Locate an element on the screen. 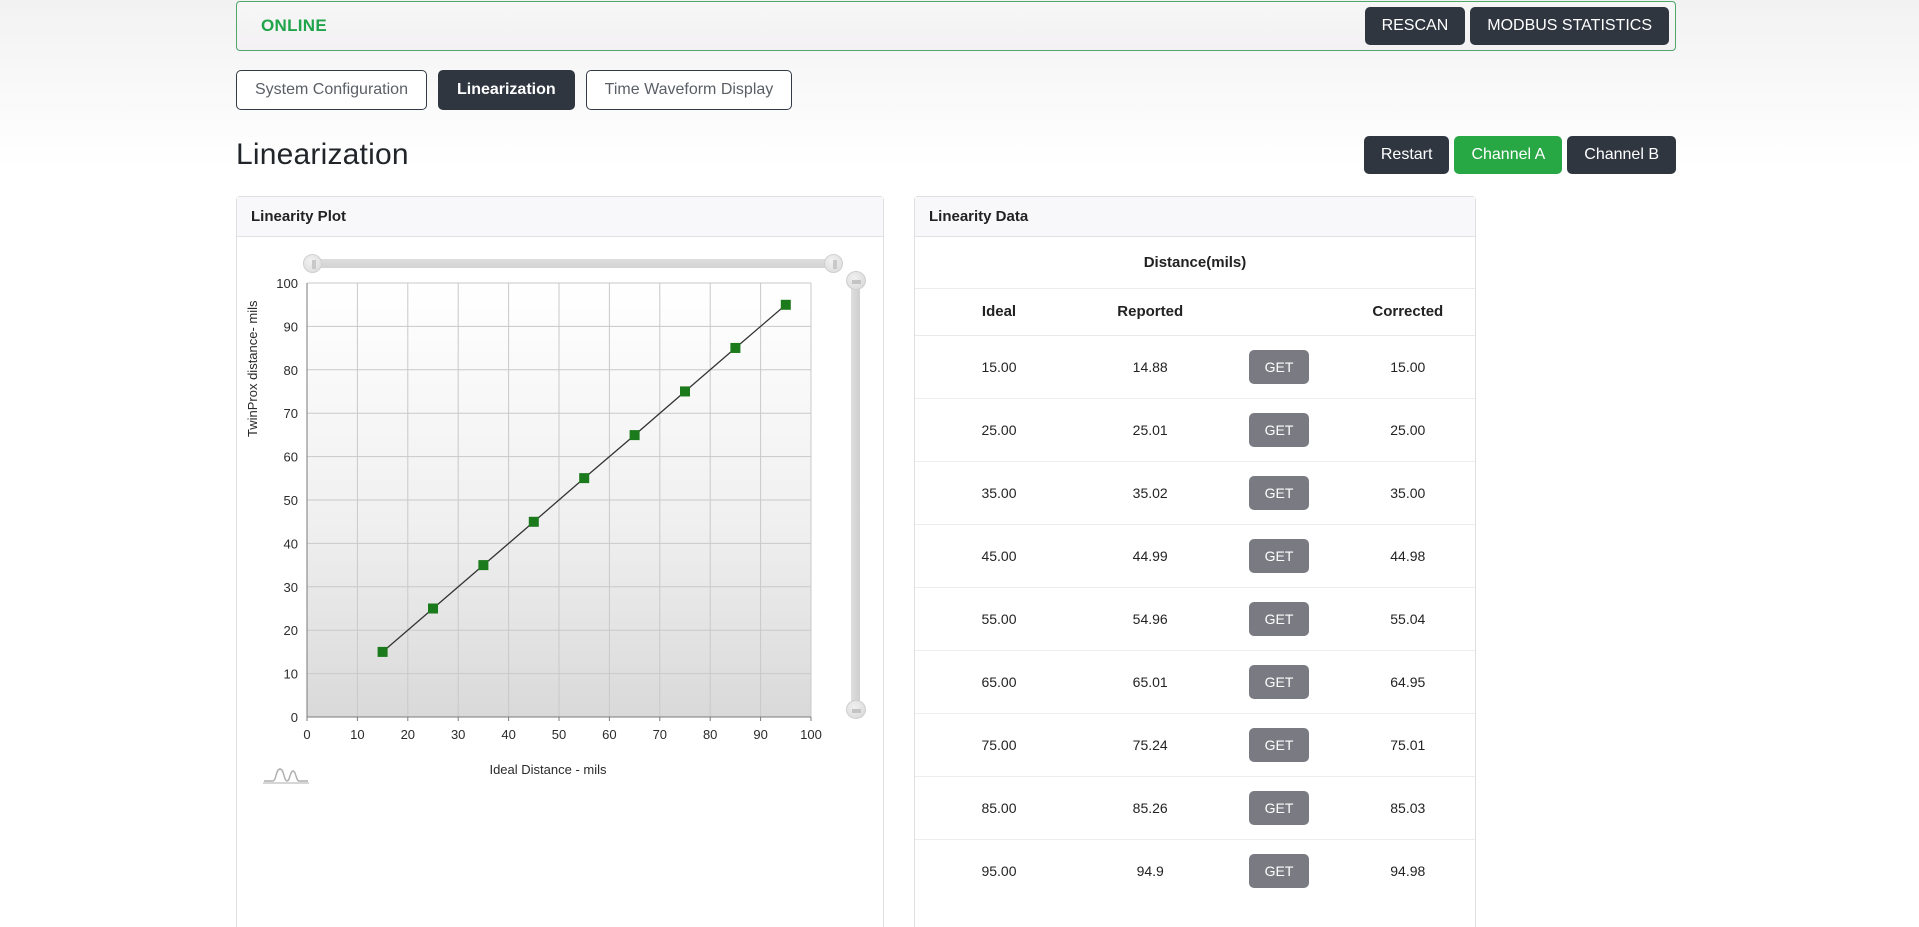  linearity-data-title: Linearity Data is located at coordinates (1195, 217).